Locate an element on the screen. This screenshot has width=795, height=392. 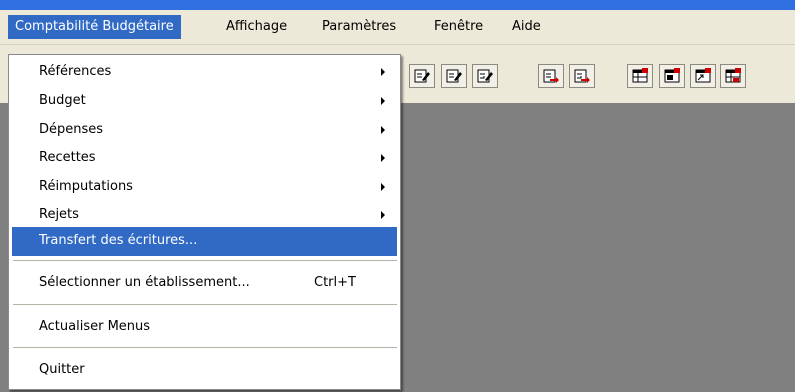
menu-item-actualiser-menus: Actualiser Menus is located at coordinates (204, 327).